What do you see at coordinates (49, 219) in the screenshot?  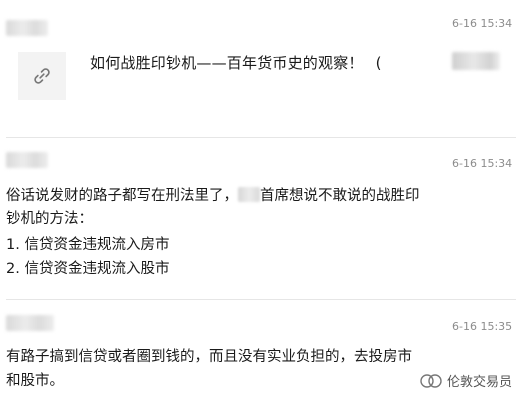 I see `message-text-line: 钞机的方法：` at bounding box center [49, 219].